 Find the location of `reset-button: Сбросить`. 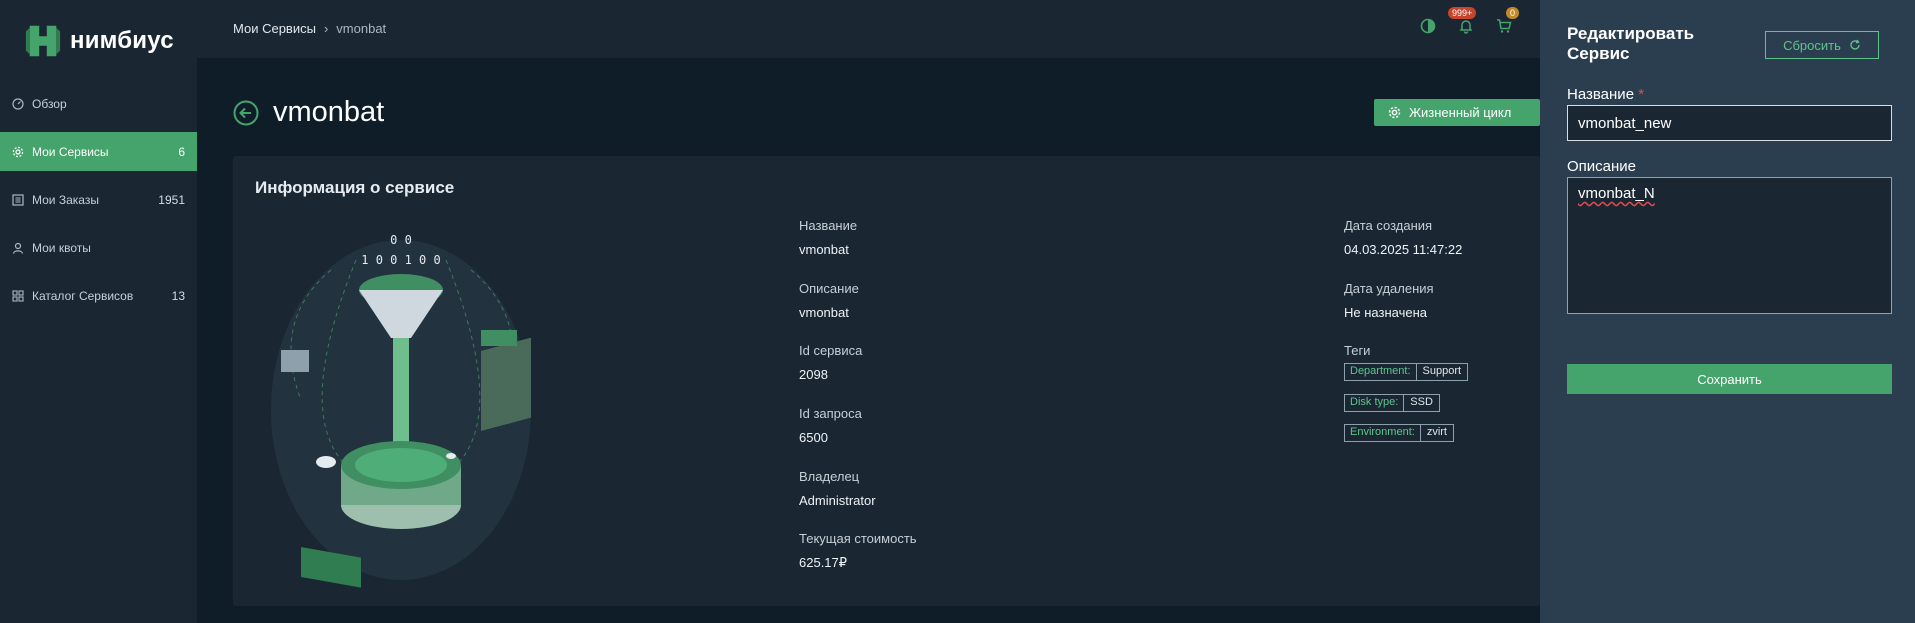

reset-button: Сбросить is located at coordinates (1822, 45).